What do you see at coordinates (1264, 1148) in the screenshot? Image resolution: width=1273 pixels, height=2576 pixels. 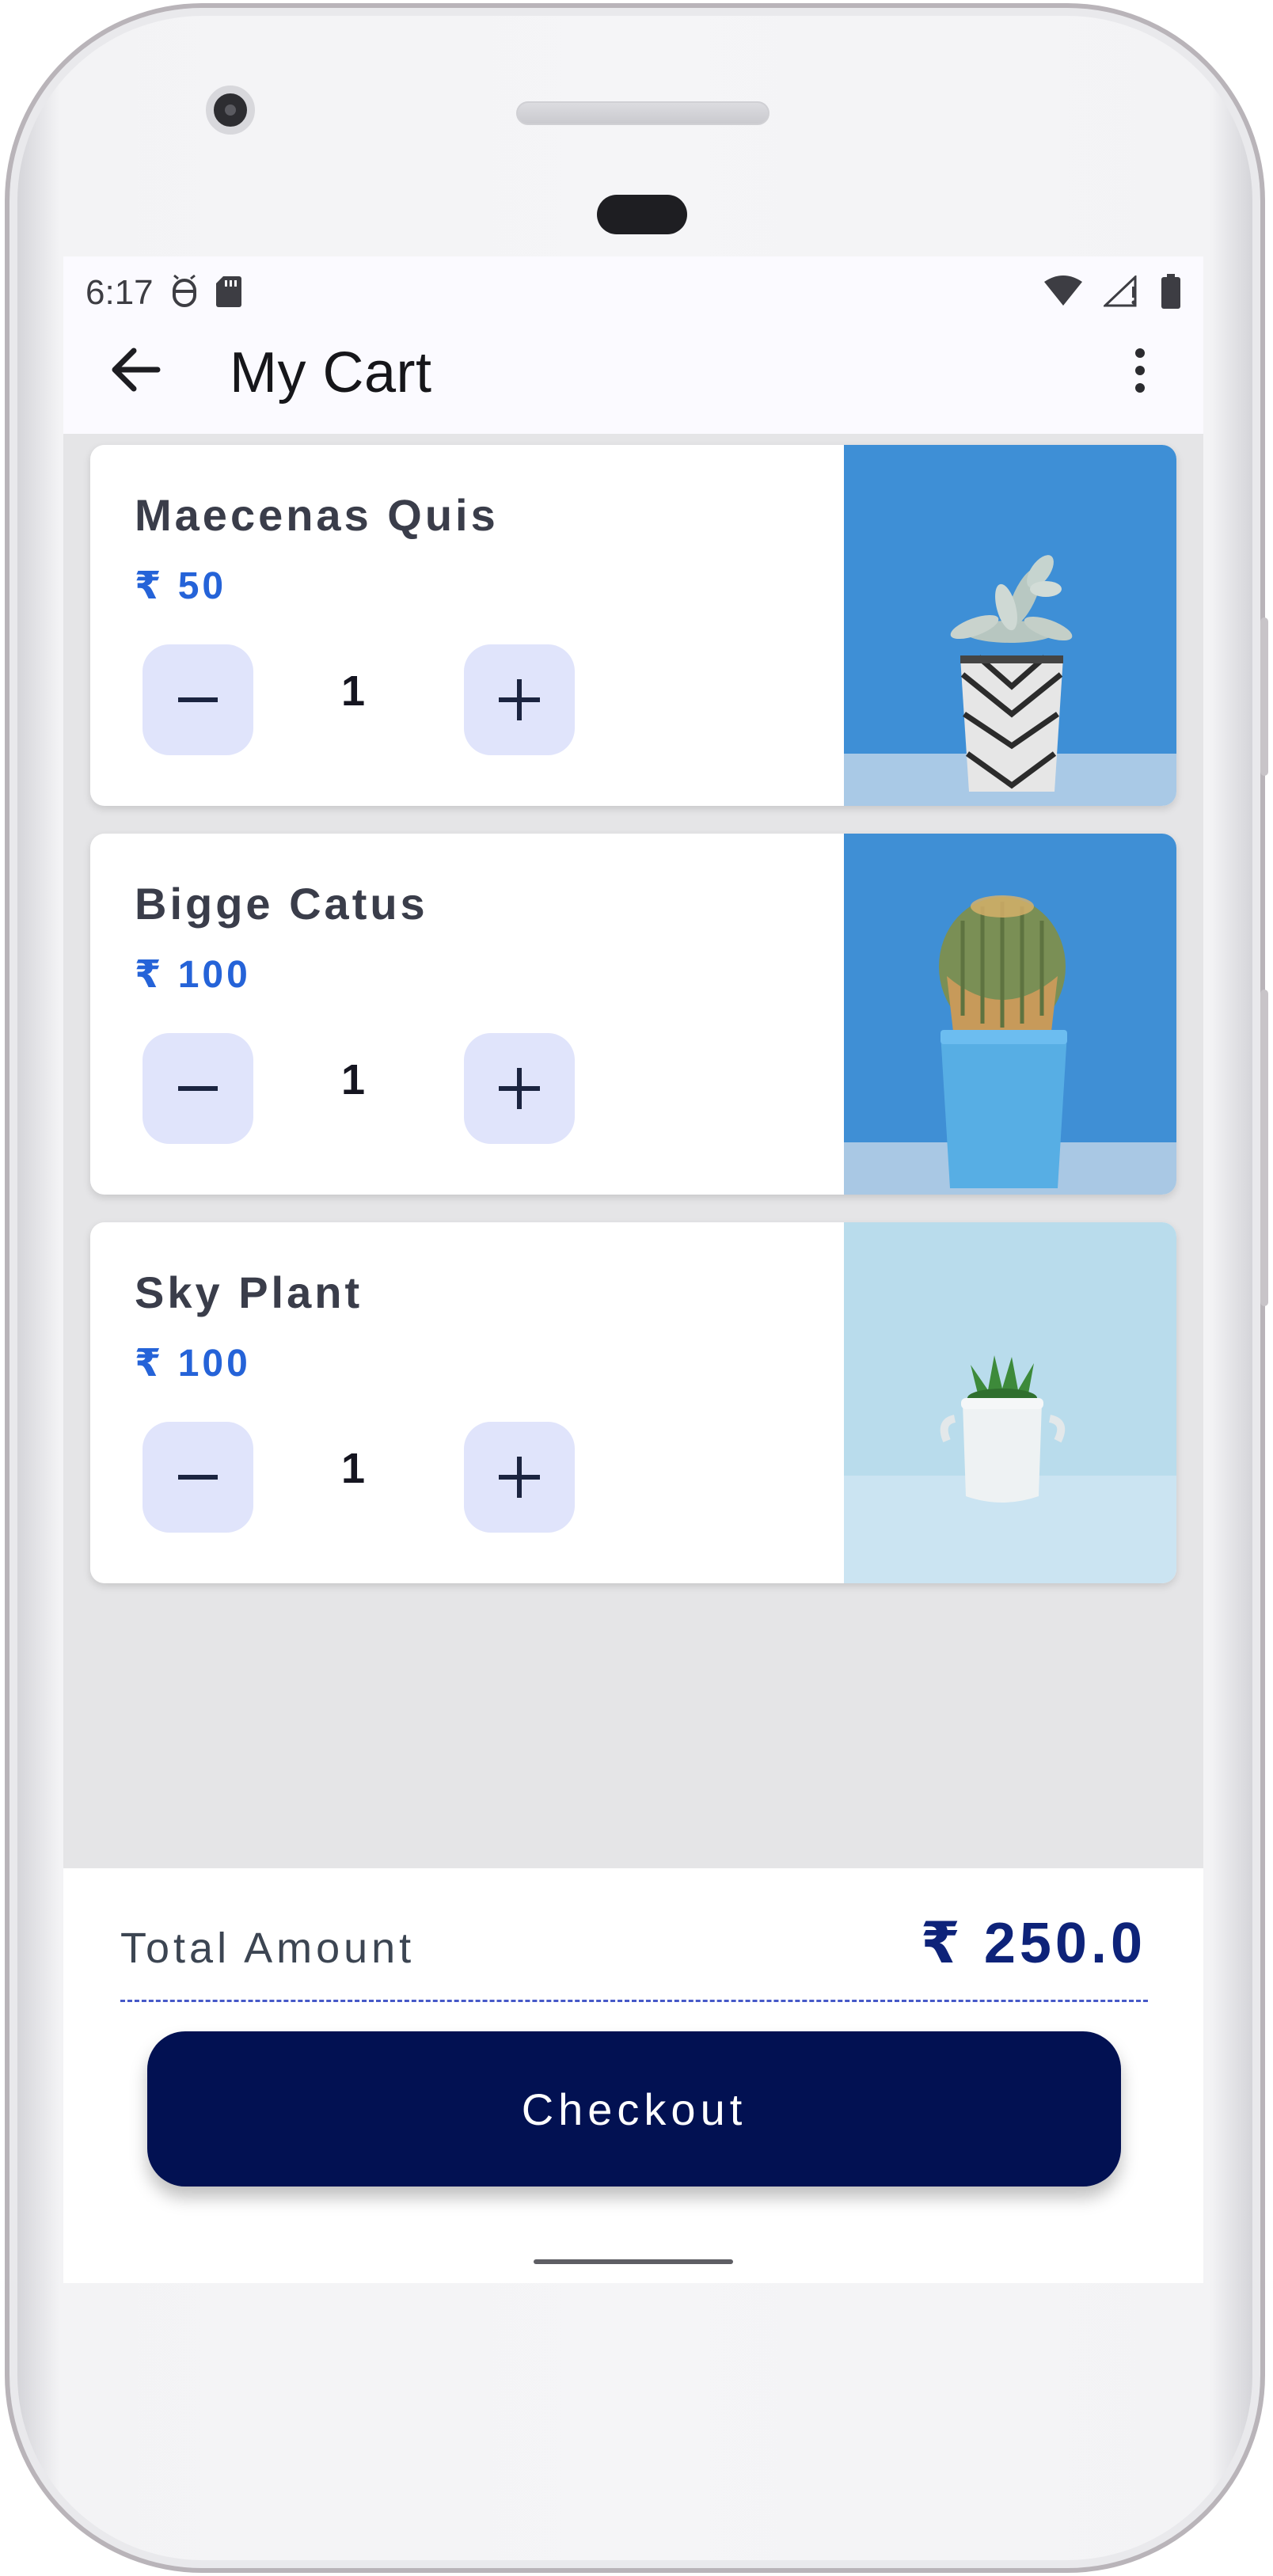 I see `power-button` at bounding box center [1264, 1148].